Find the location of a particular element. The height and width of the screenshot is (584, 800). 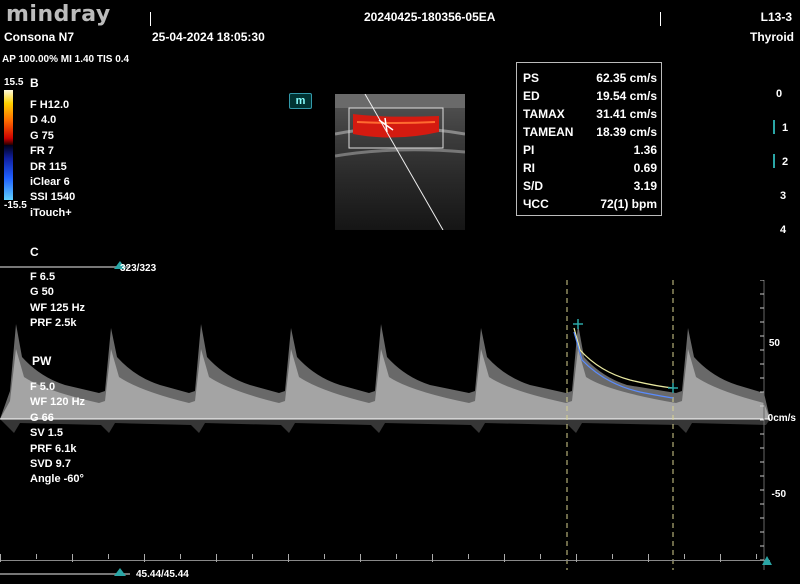

device-model: Consona N7 is located at coordinates (39, 37).